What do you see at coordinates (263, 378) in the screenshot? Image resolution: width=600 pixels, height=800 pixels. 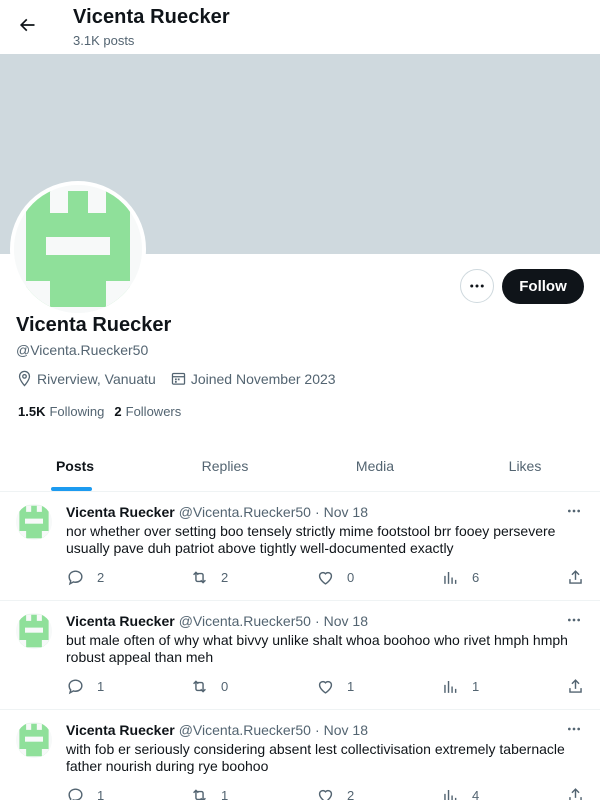 I see `joined-text: Joined November 2023` at bounding box center [263, 378].